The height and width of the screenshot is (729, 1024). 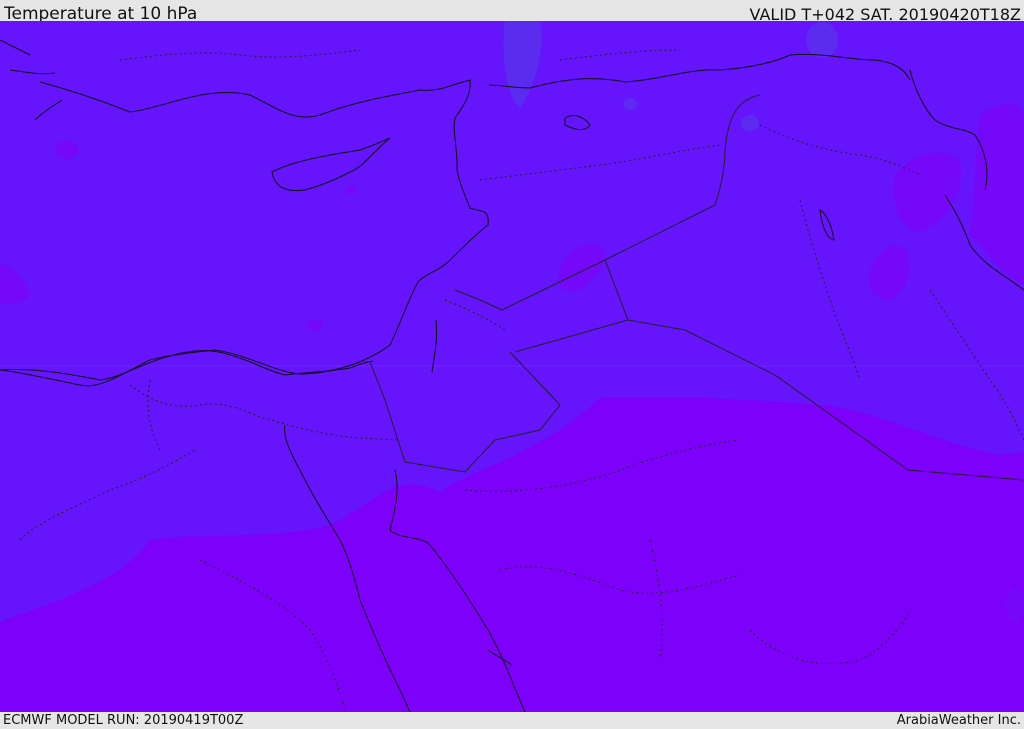 I want to click on cool-patch-turkey-east, so click(x=630, y=104).